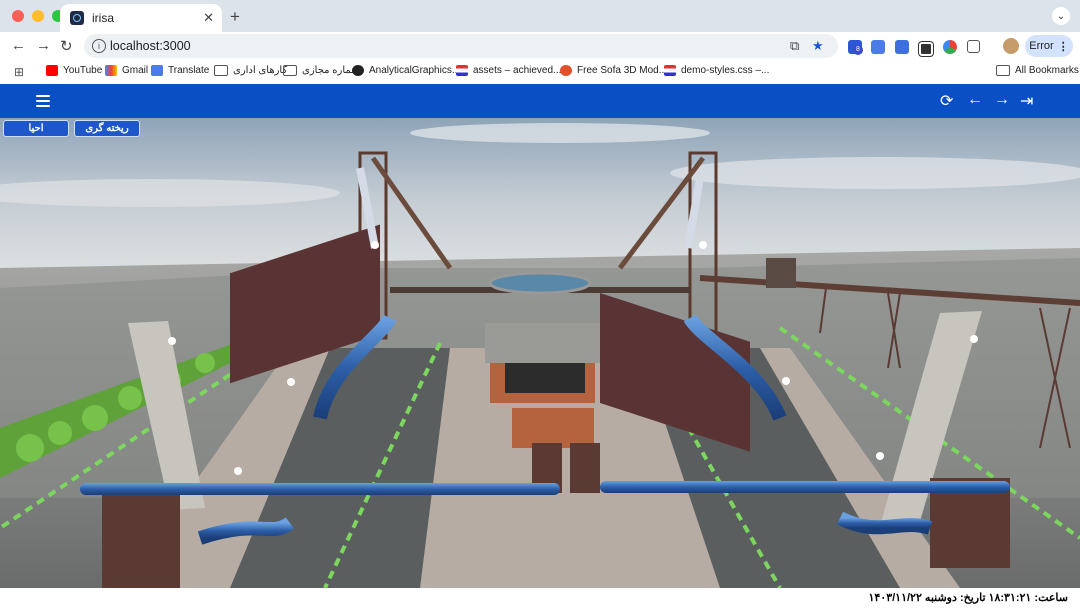 The height and width of the screenshot is (608, 1080). What do you see at coordinates (321, 70) in the screenshot?
I see `bookmark-folder-virtual-number: شماره مجازی` at bounding box center [321, 70].